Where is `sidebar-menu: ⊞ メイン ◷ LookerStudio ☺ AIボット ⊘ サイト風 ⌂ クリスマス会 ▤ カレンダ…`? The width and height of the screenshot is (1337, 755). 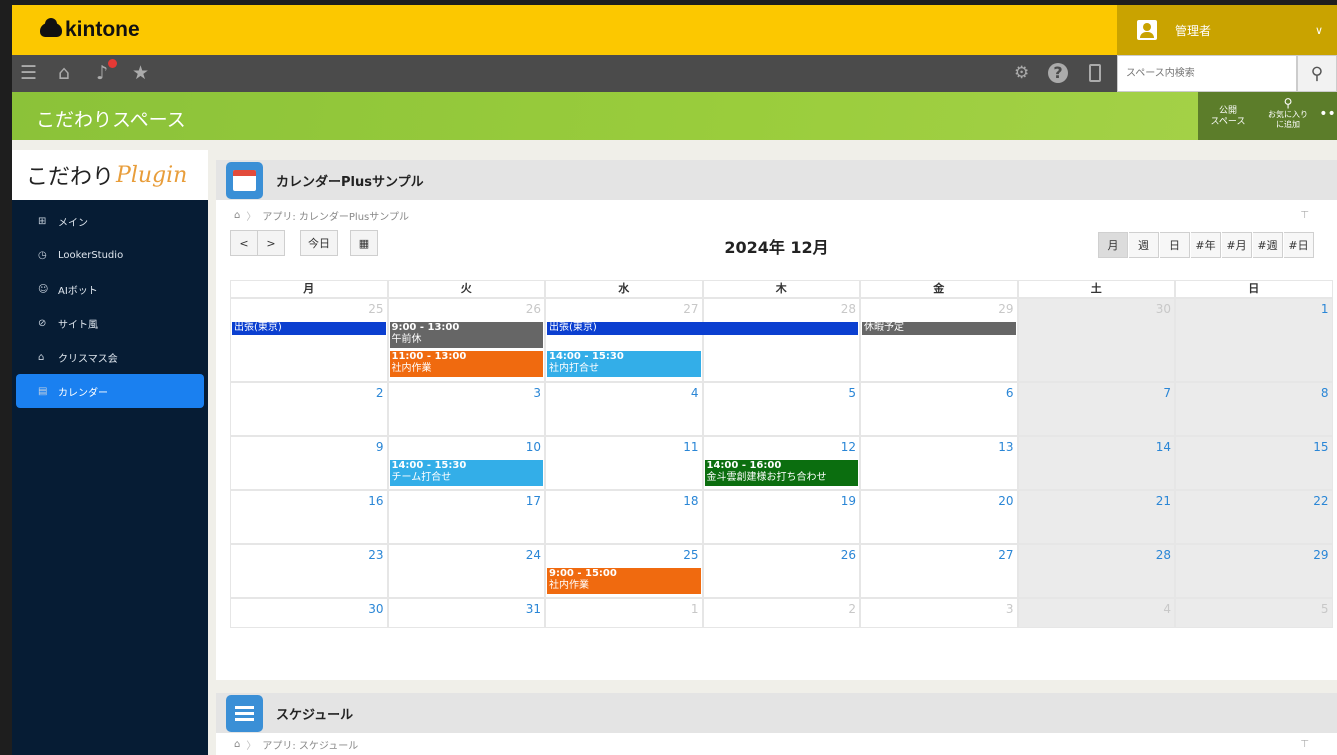
sidebar-menu: ⊞ メイン ◷ LookerStudio ☺ AIボット ⊘ サイト風 ⌂ クリスマス会 ▤ カレンダ… is located at coordinates (110, 306).